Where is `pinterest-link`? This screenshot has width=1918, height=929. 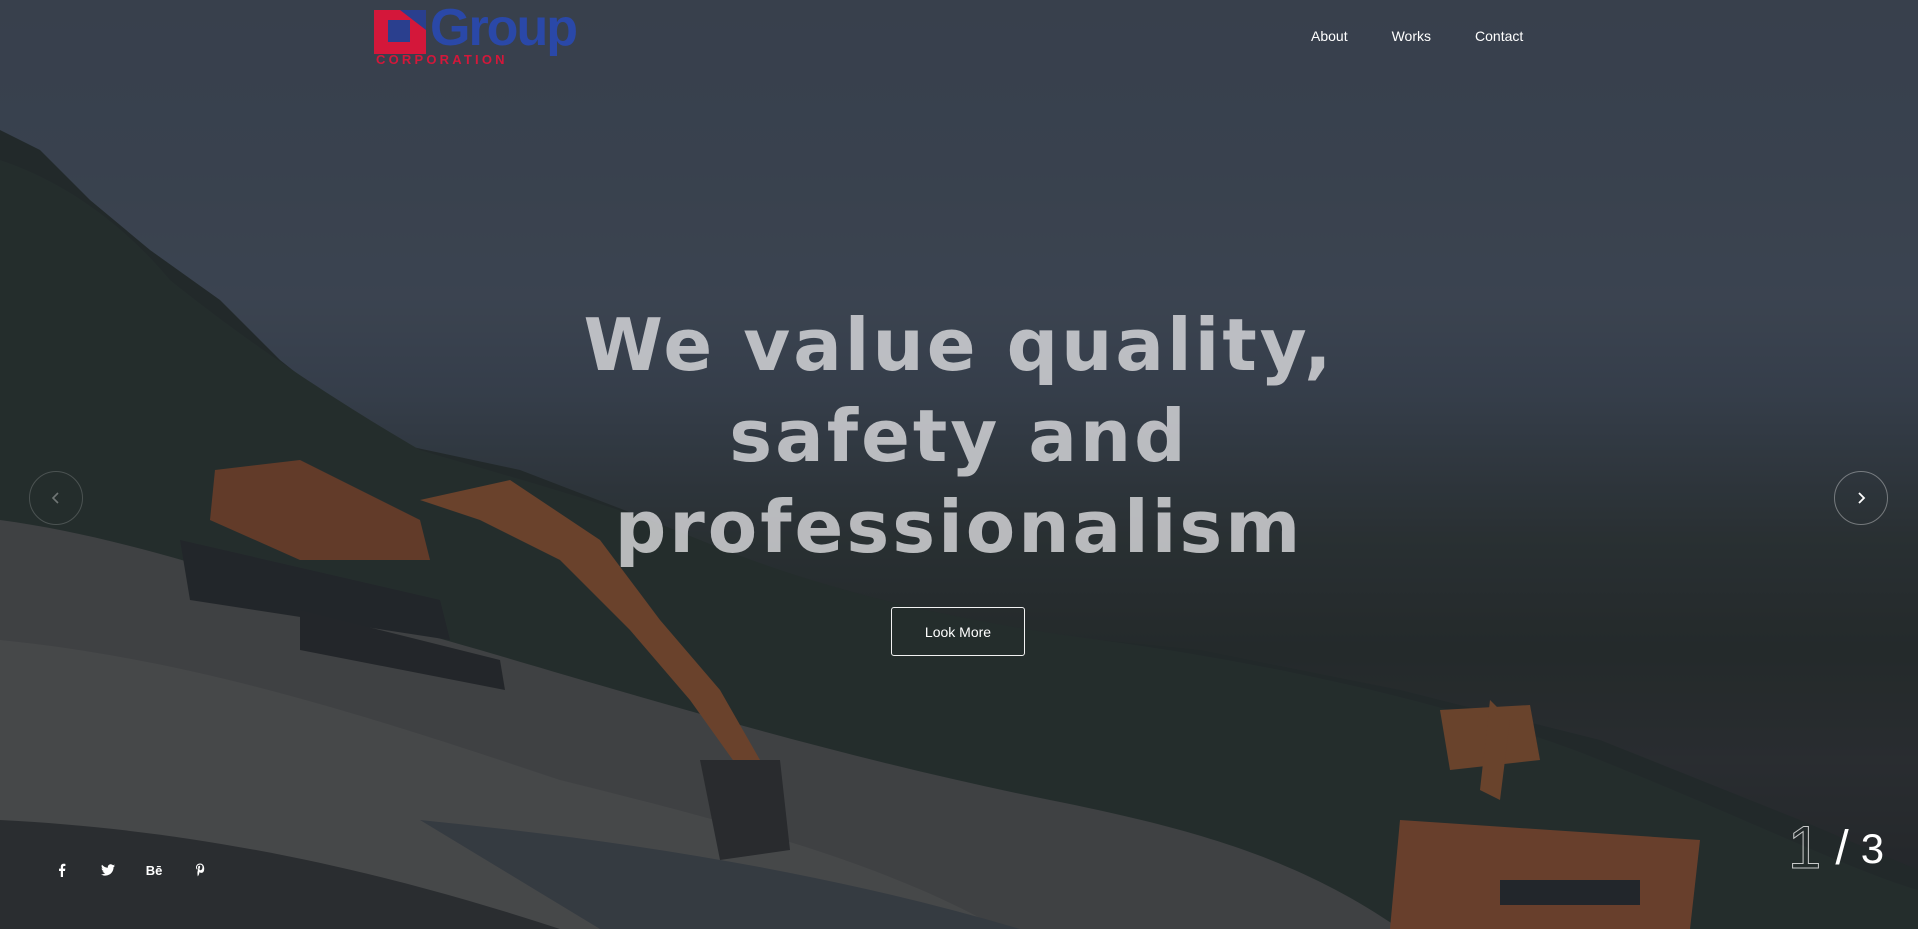 pinterest-link is located at coordinates (200, 870).